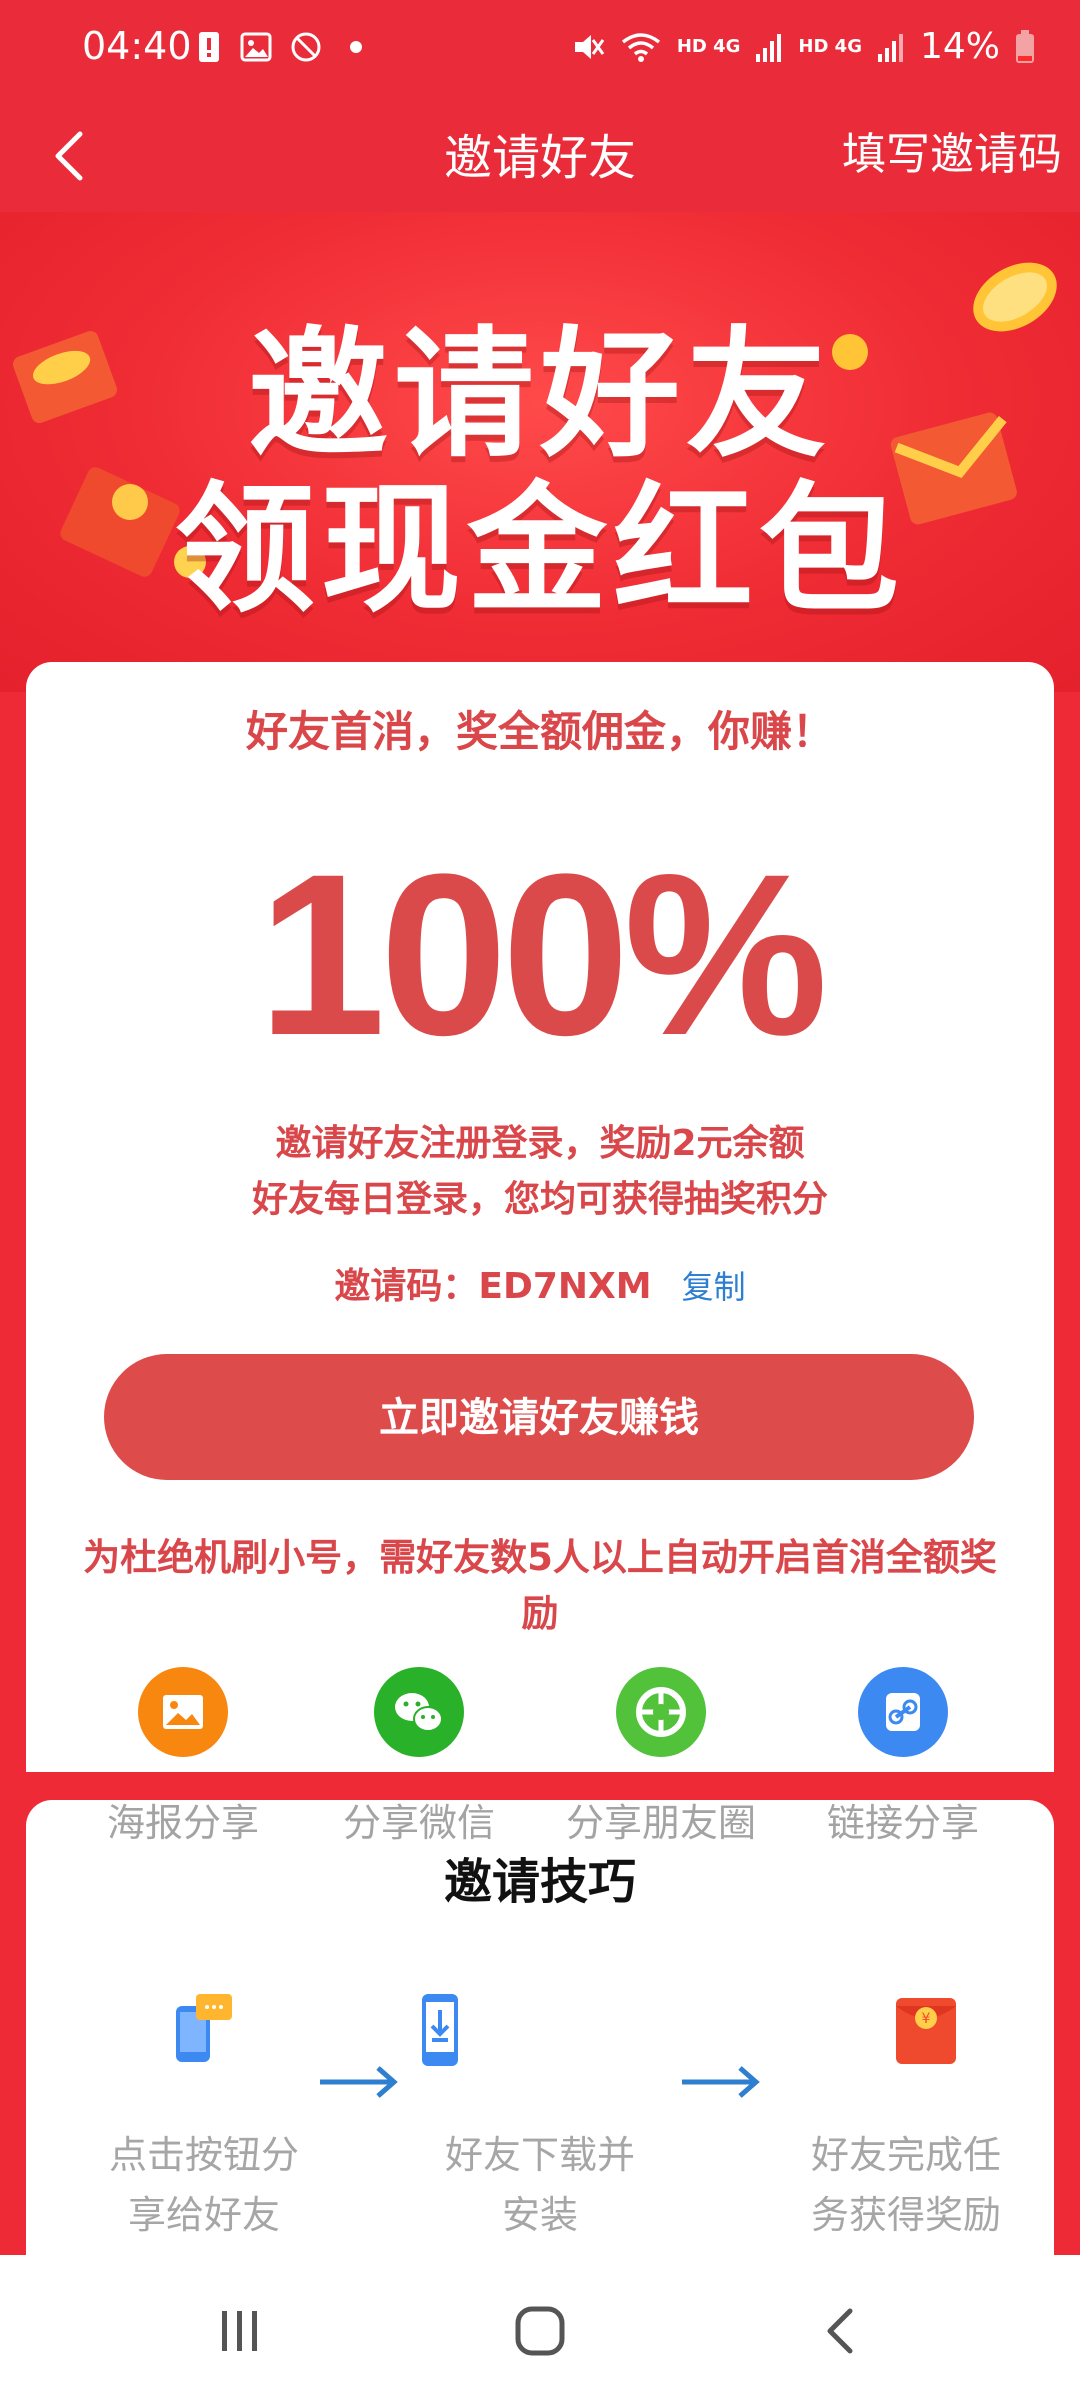 This screenshot has height=2400, width=1080. I want to click on tips-title: 邀请技巧, so click(539, 1882).